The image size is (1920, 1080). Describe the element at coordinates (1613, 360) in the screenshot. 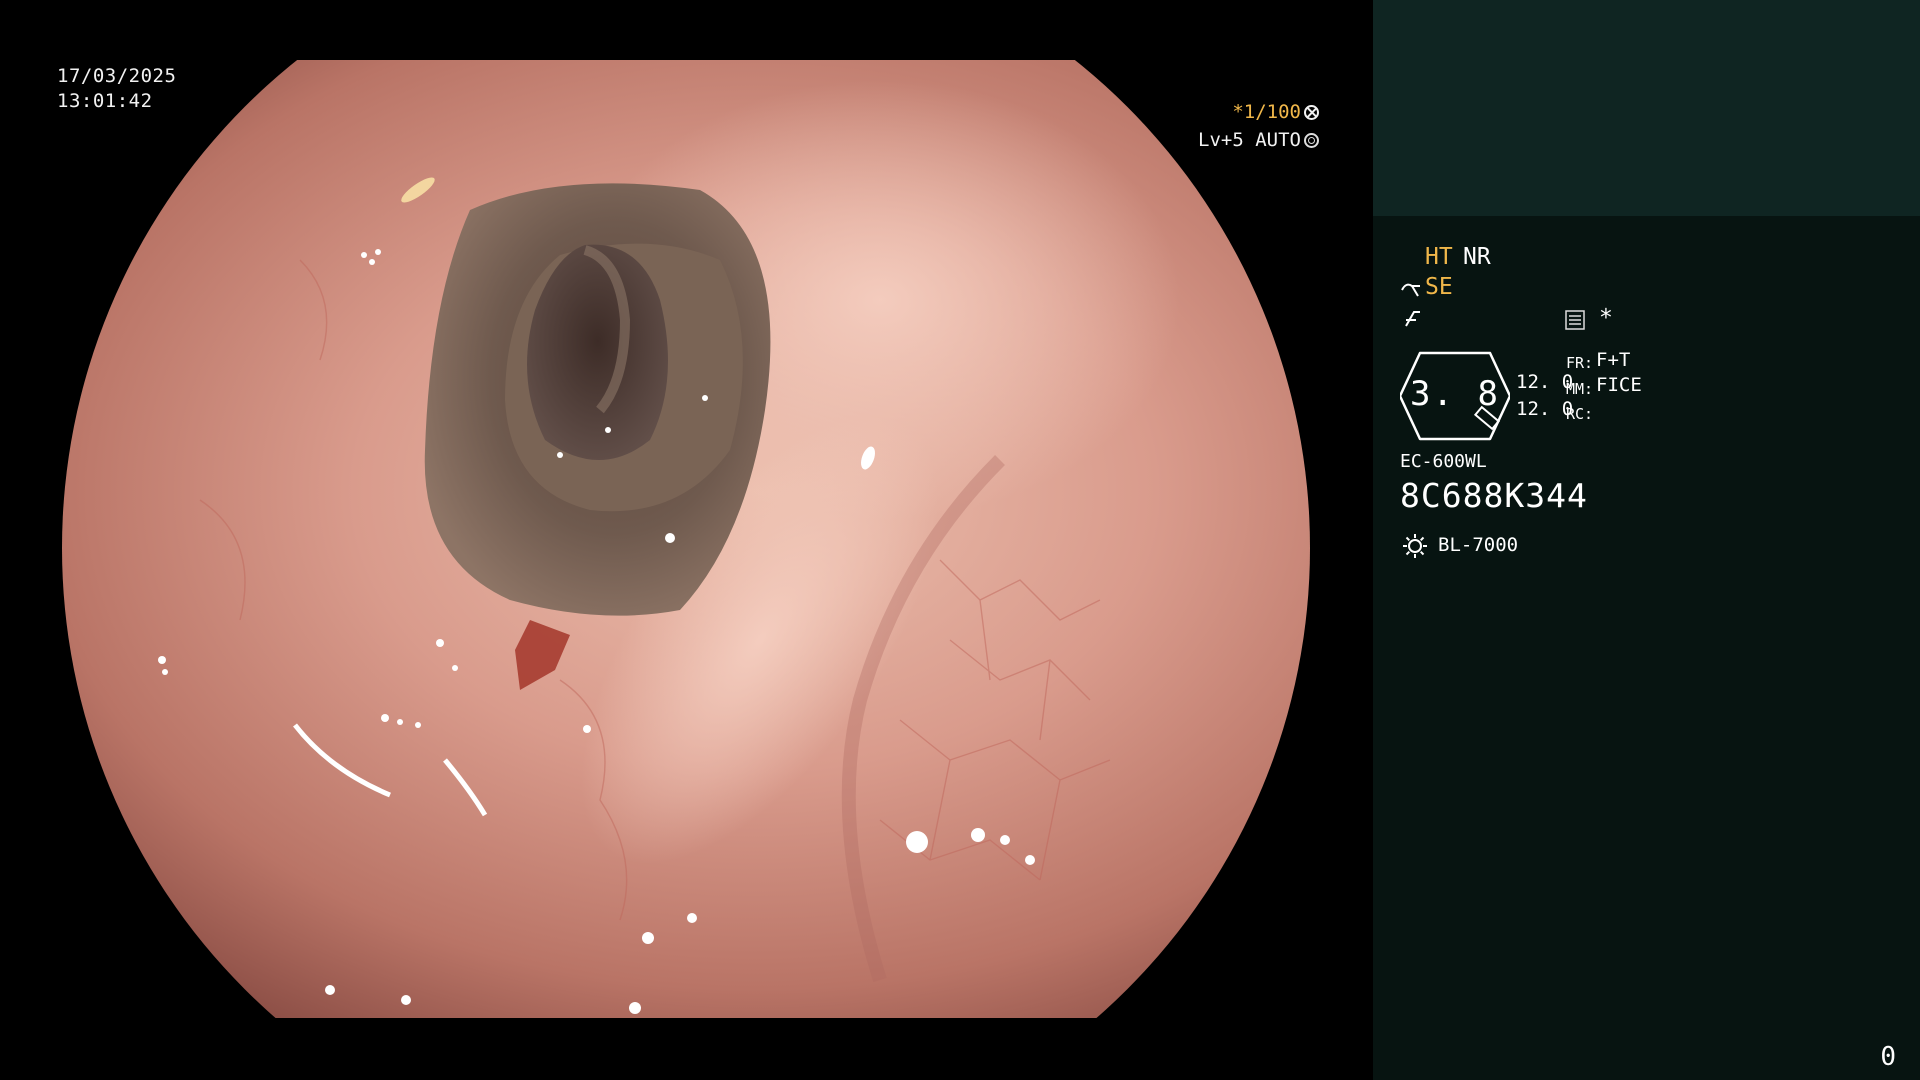

I see `fr-value: F+T` at that location.